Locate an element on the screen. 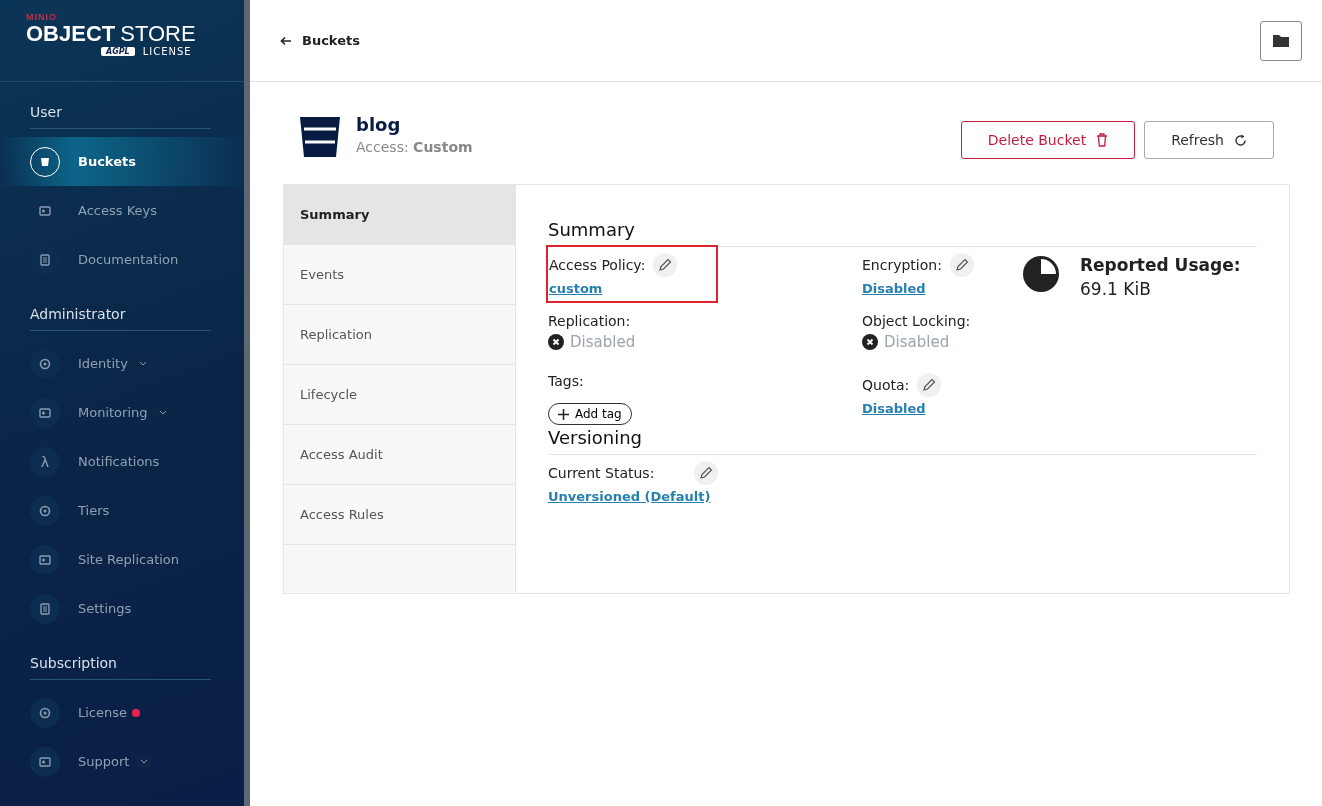  value-link: Unversioned (Default) is located at coordinates (629, 496).